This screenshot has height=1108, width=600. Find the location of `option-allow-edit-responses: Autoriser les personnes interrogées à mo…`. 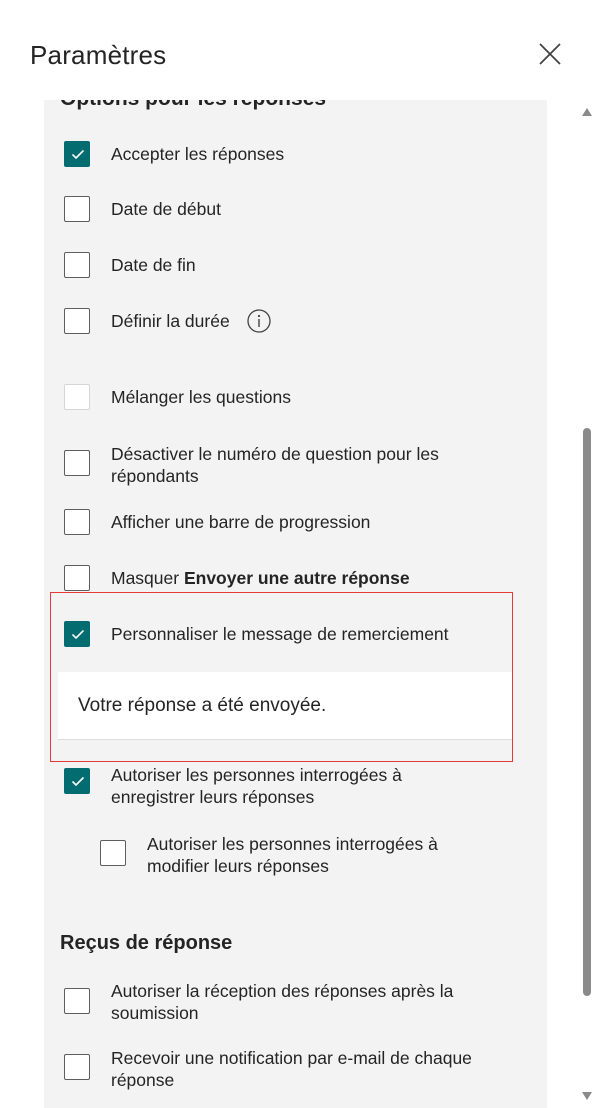

option-allow-edit-responses: Autoriser les personnes interrogées à mo… is located at coordinates (300, 854).